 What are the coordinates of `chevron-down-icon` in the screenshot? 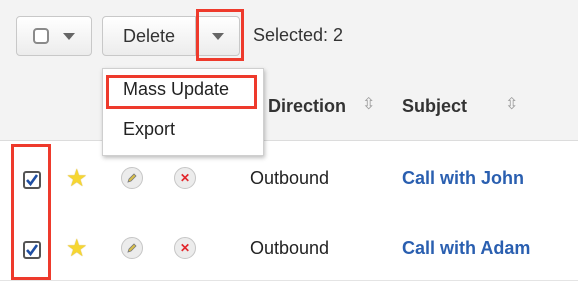 It's located at (69, 36).